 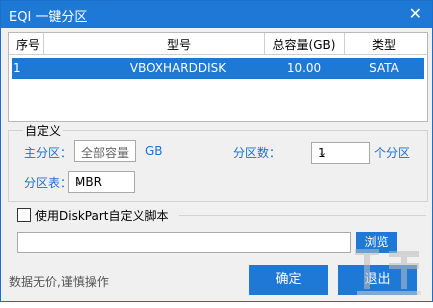 I want to click on table-header: 序号 型号 总容量(GB) 类型, so click(x=218, y=44).